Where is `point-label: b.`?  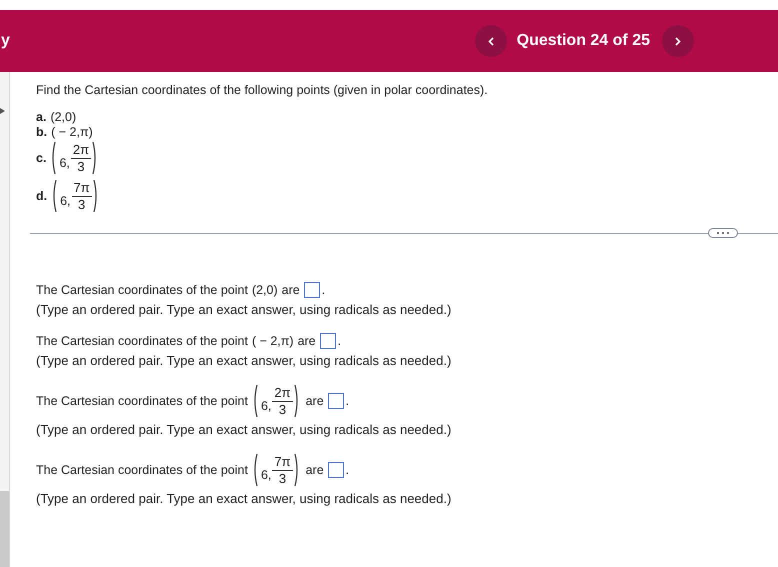
point-label: b. is located at coordinates (42, 131).